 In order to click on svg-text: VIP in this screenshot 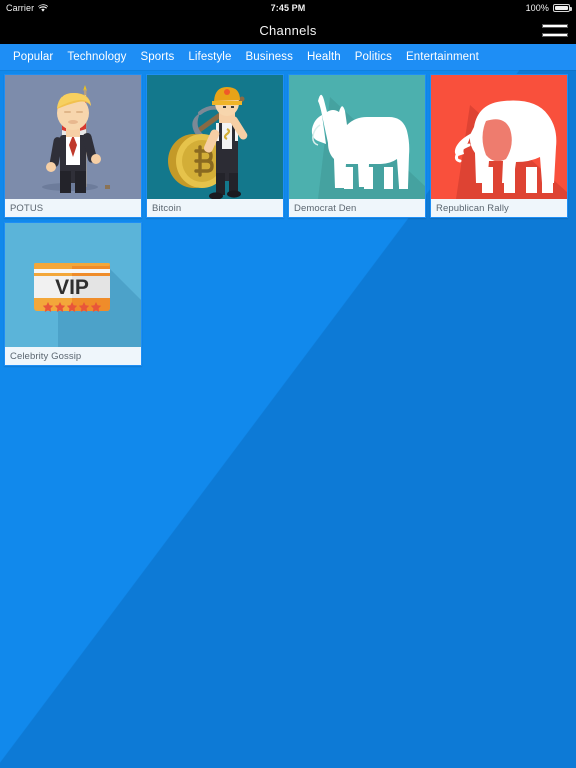, I will do `click(72, 287)`.